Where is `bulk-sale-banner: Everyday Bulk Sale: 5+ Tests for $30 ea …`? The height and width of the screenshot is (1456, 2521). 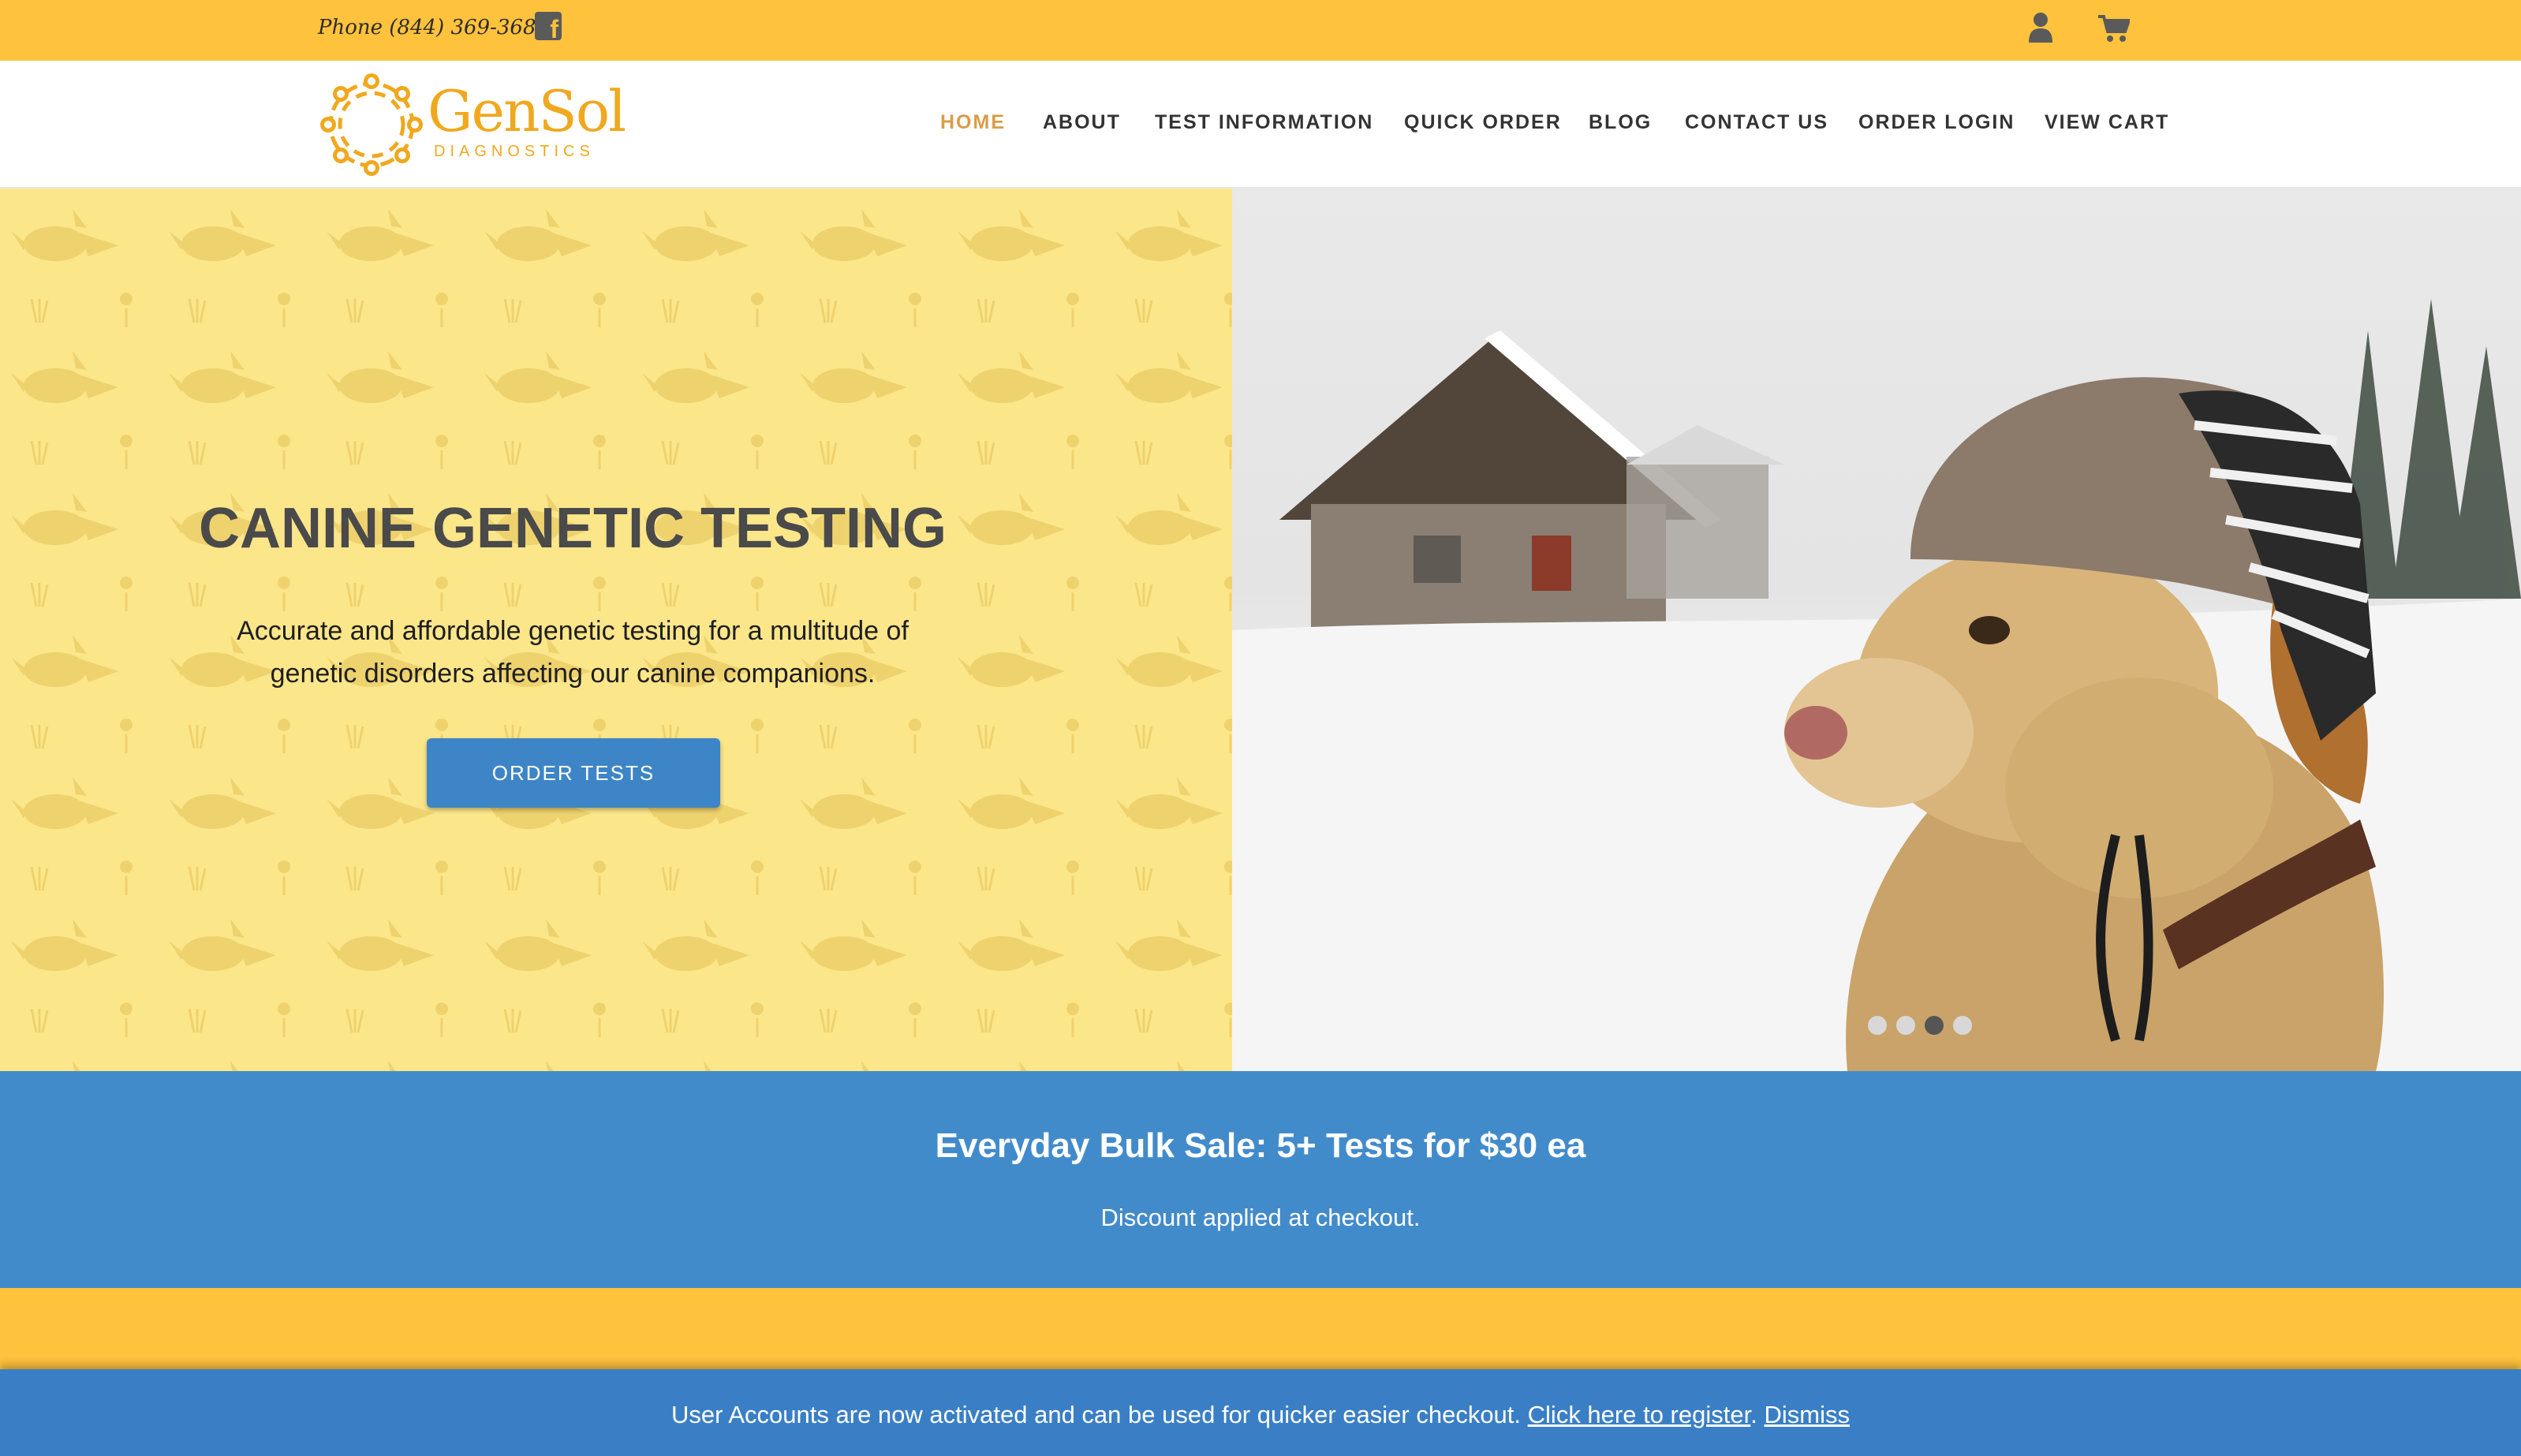 bulk-sale-banner: Everyday Bulk Sale: 5+ Tests for $30 ea … is located at coordinates (1260, 1179).